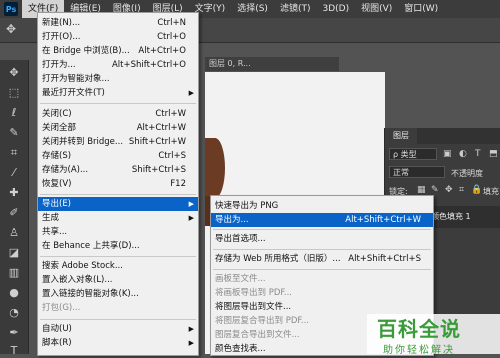 The height and width of the screenshot is (358, 500). I want to click on lock-artboard-icon: ⌗, so click(461, 190).